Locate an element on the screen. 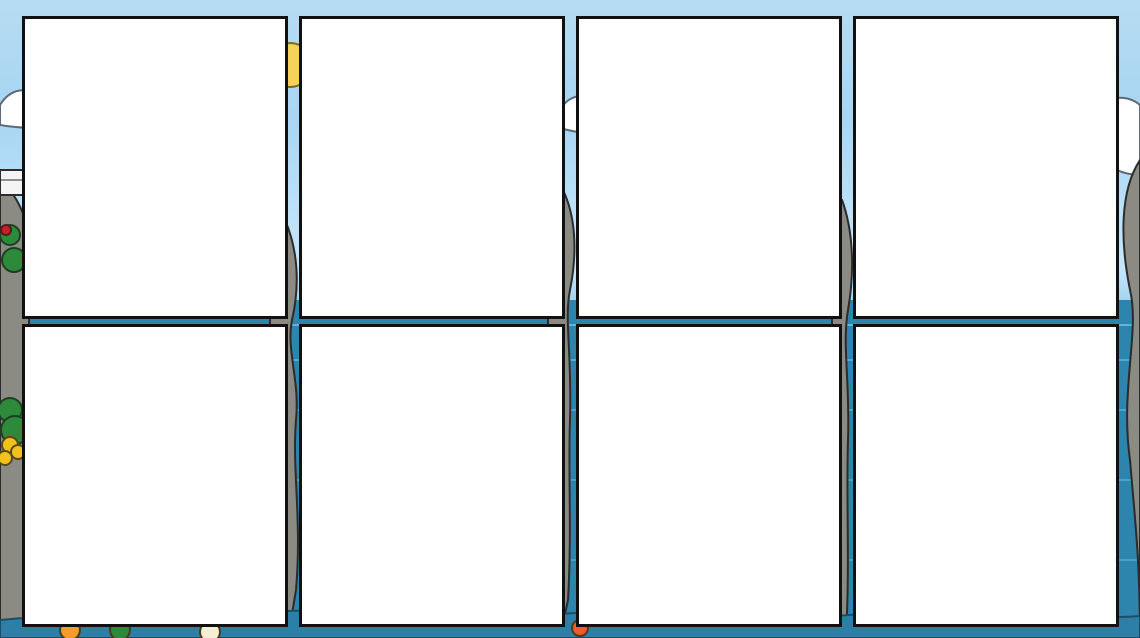  flower-red is located at coordinates (6, 230).